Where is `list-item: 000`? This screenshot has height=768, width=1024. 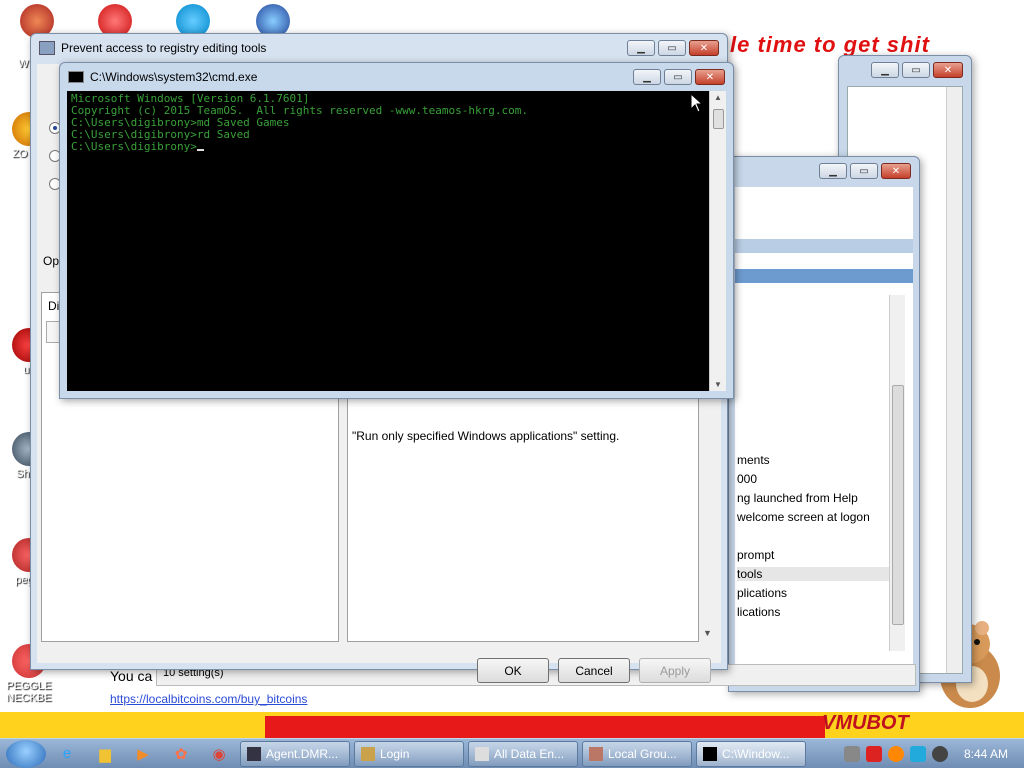 list-item: 000 is located at coordinates (747, 479).